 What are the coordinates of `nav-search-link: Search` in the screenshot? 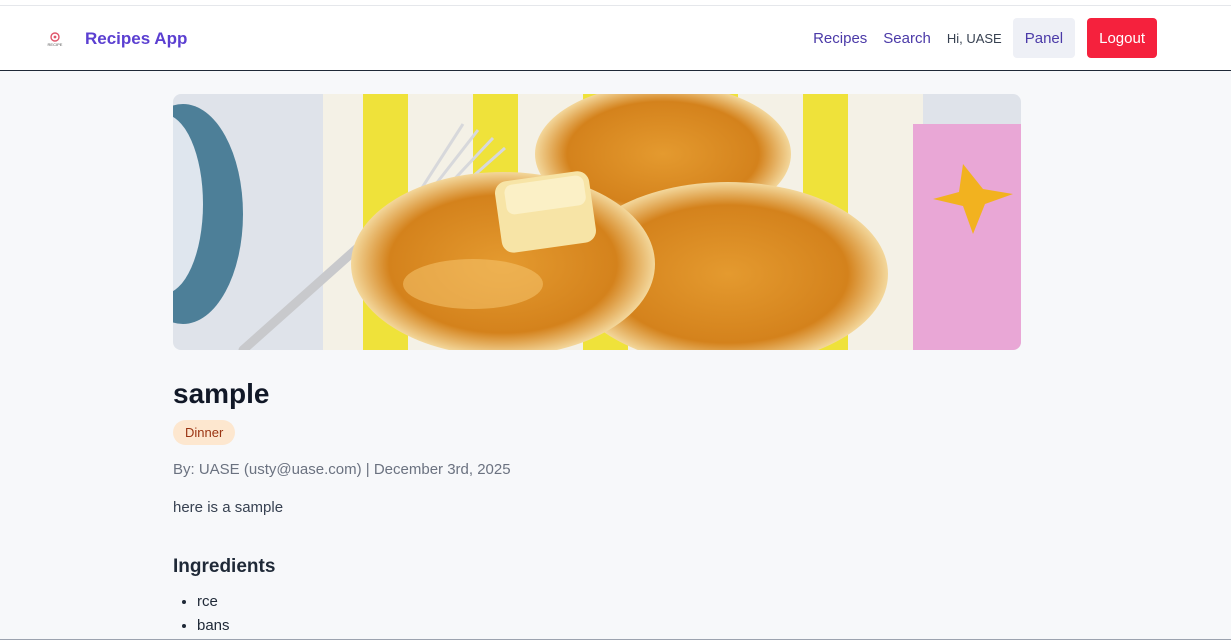 It's located at (907, 38).